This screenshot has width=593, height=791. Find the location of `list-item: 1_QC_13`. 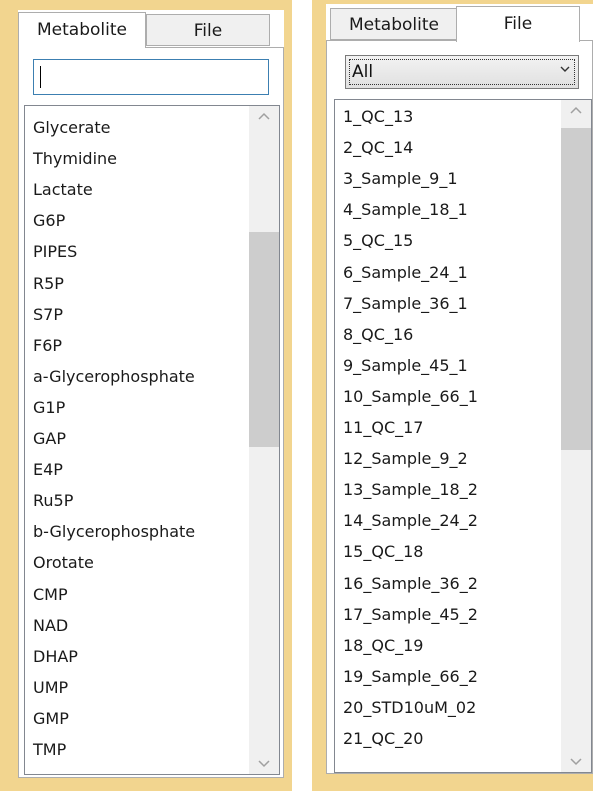

list-item: 1_QC_13 is located at coordinates (378, 116).